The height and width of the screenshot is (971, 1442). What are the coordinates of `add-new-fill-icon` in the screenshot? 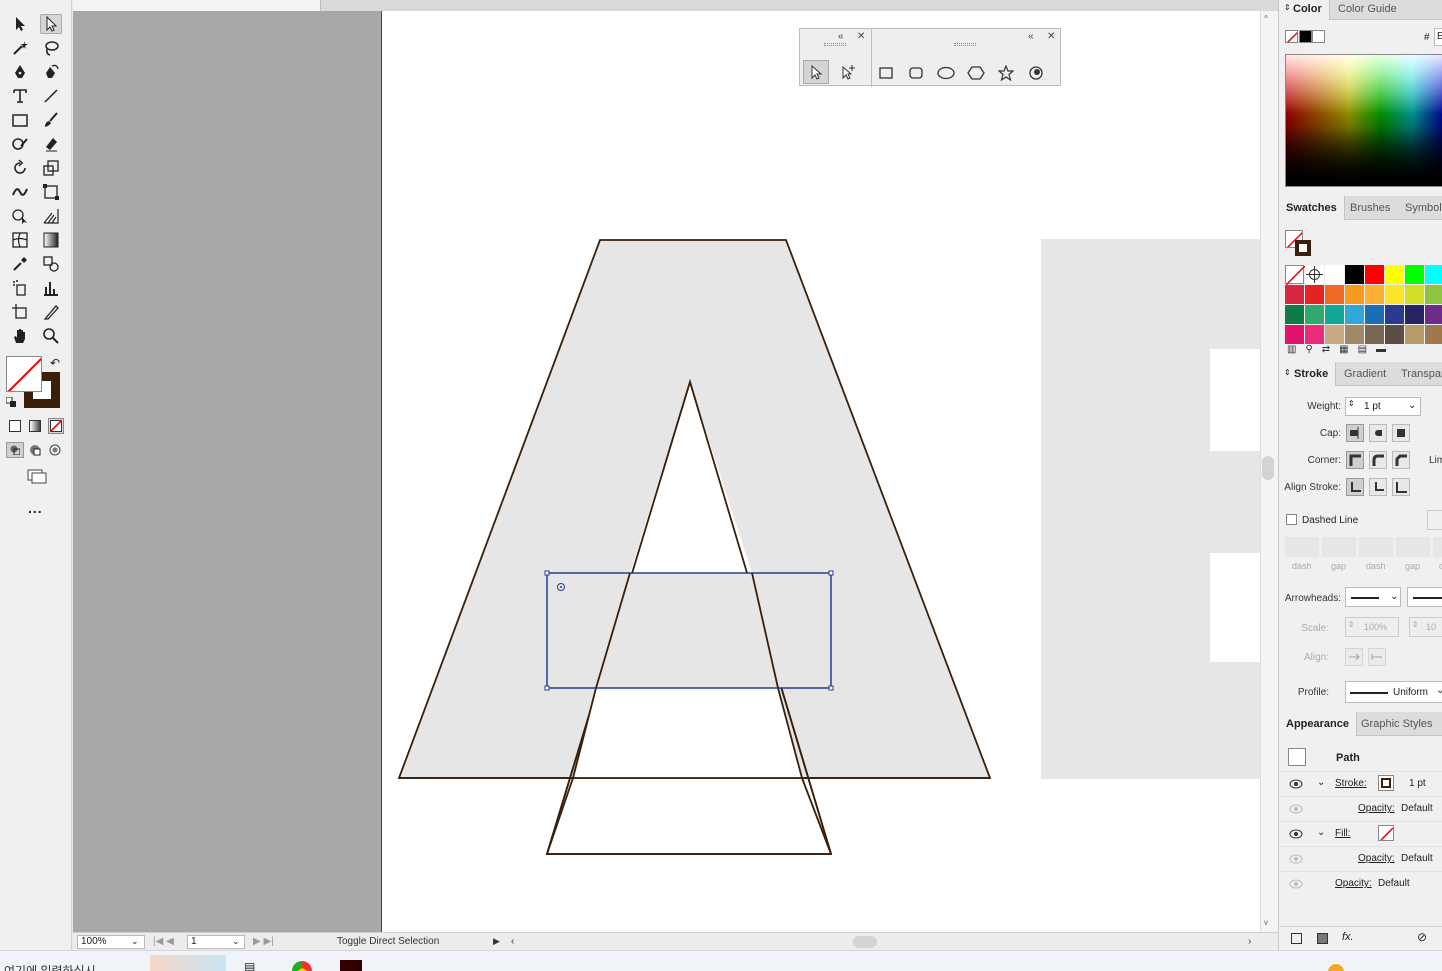 It's located at (1322, 938).